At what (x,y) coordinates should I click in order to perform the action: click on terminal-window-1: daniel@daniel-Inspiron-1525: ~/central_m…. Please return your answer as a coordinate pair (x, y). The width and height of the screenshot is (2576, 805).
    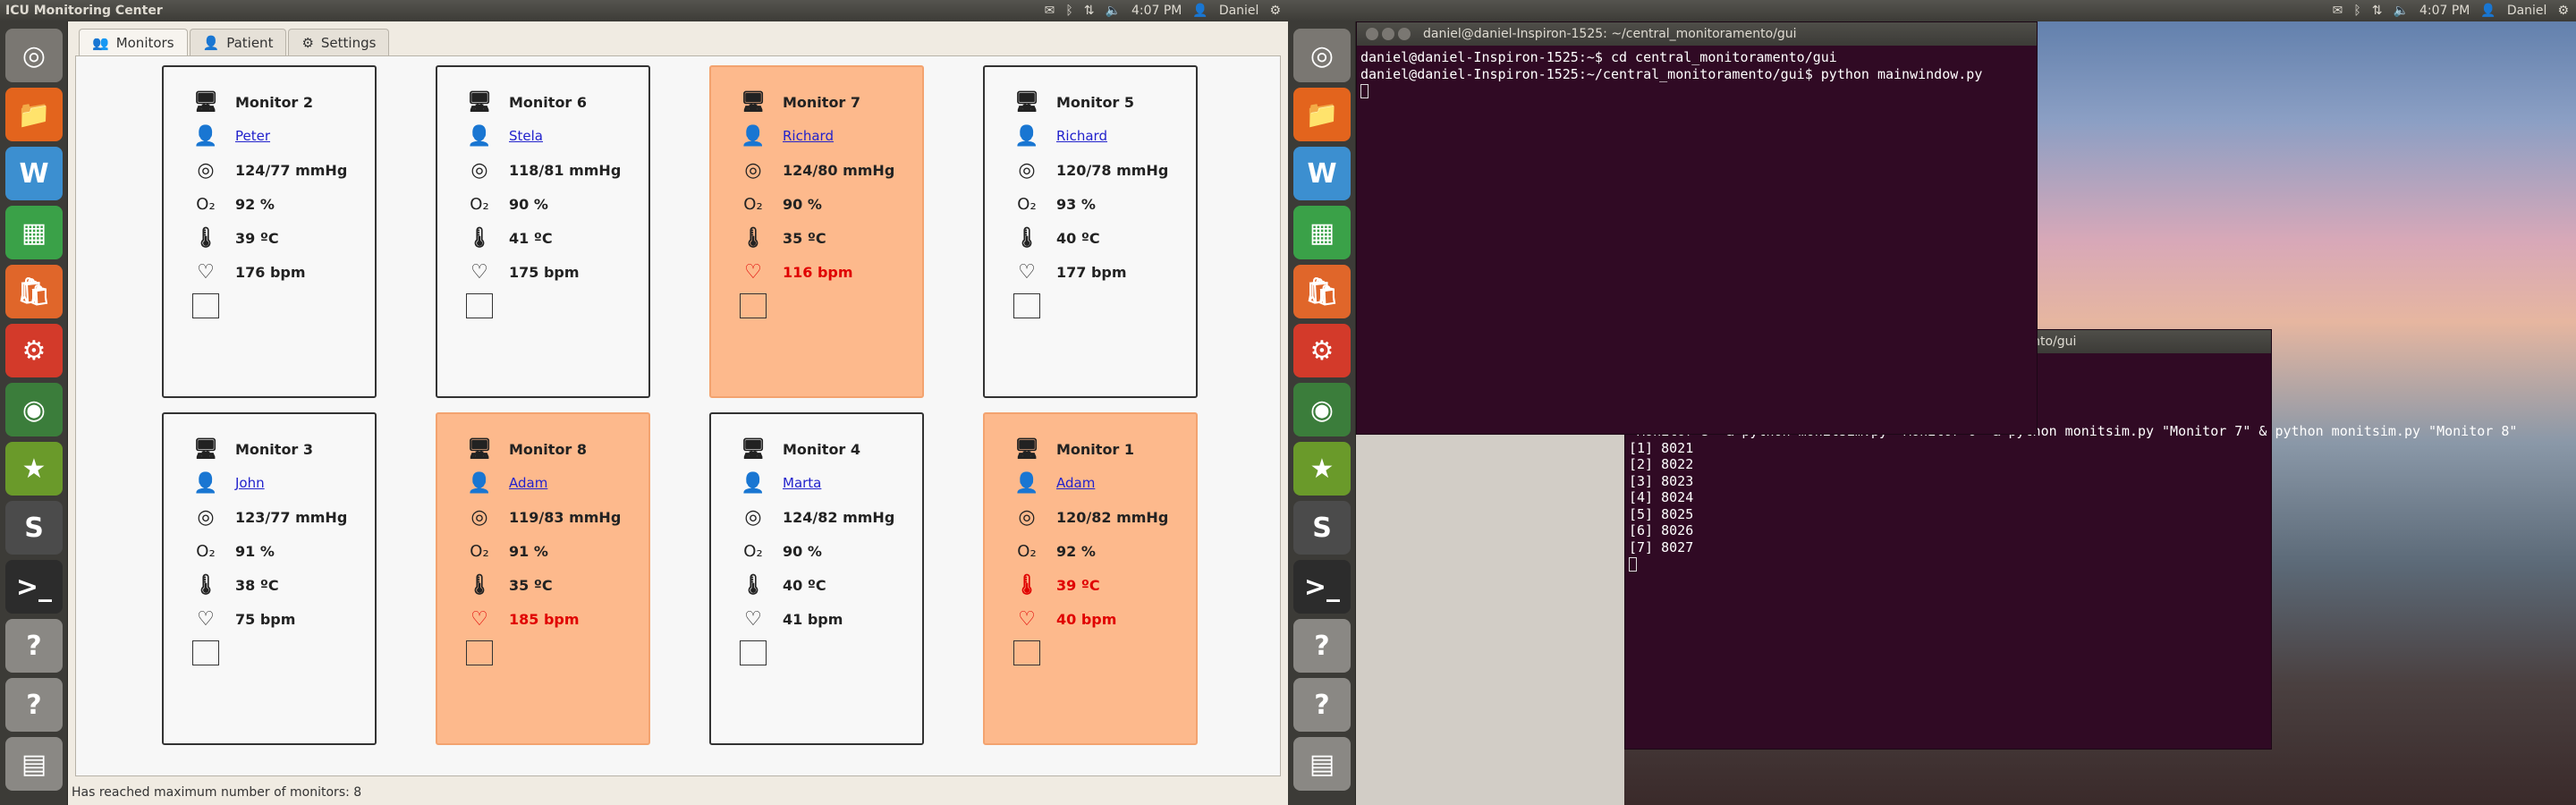
    Looking at the image, I should click on (1697, 228).